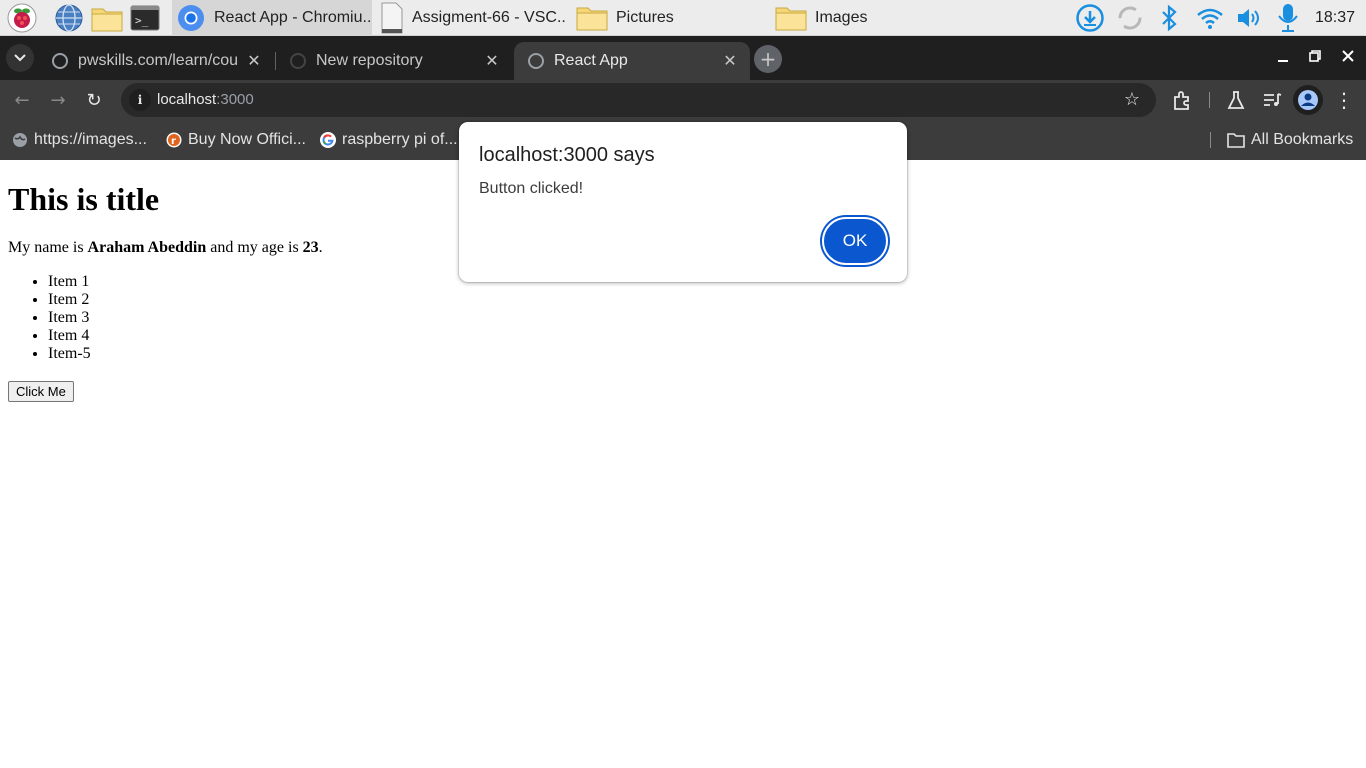  I want to click on forward-button: →, so click(58, 100).